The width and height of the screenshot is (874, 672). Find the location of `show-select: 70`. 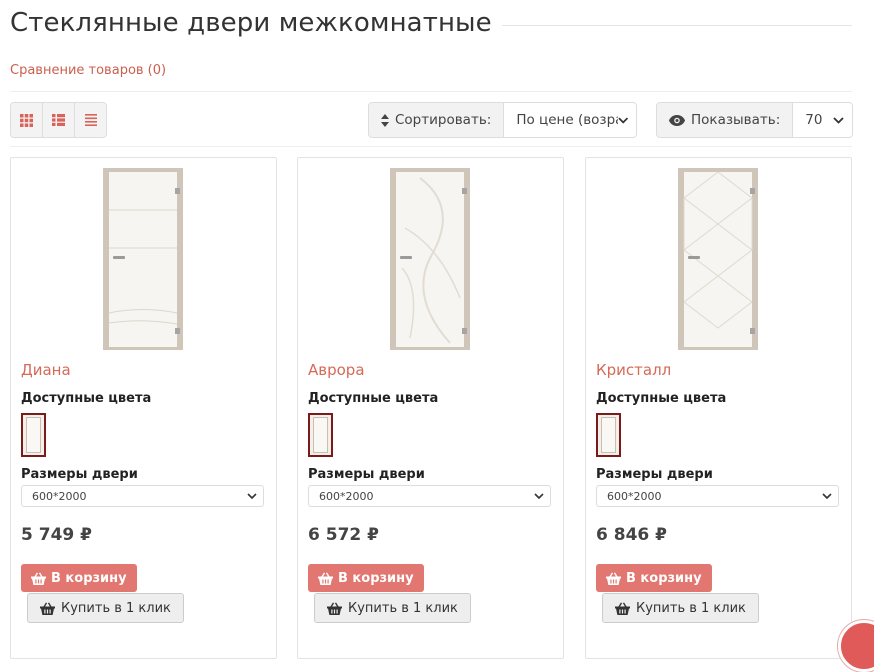

show-select: 70 is located at coordinates (822, 120).